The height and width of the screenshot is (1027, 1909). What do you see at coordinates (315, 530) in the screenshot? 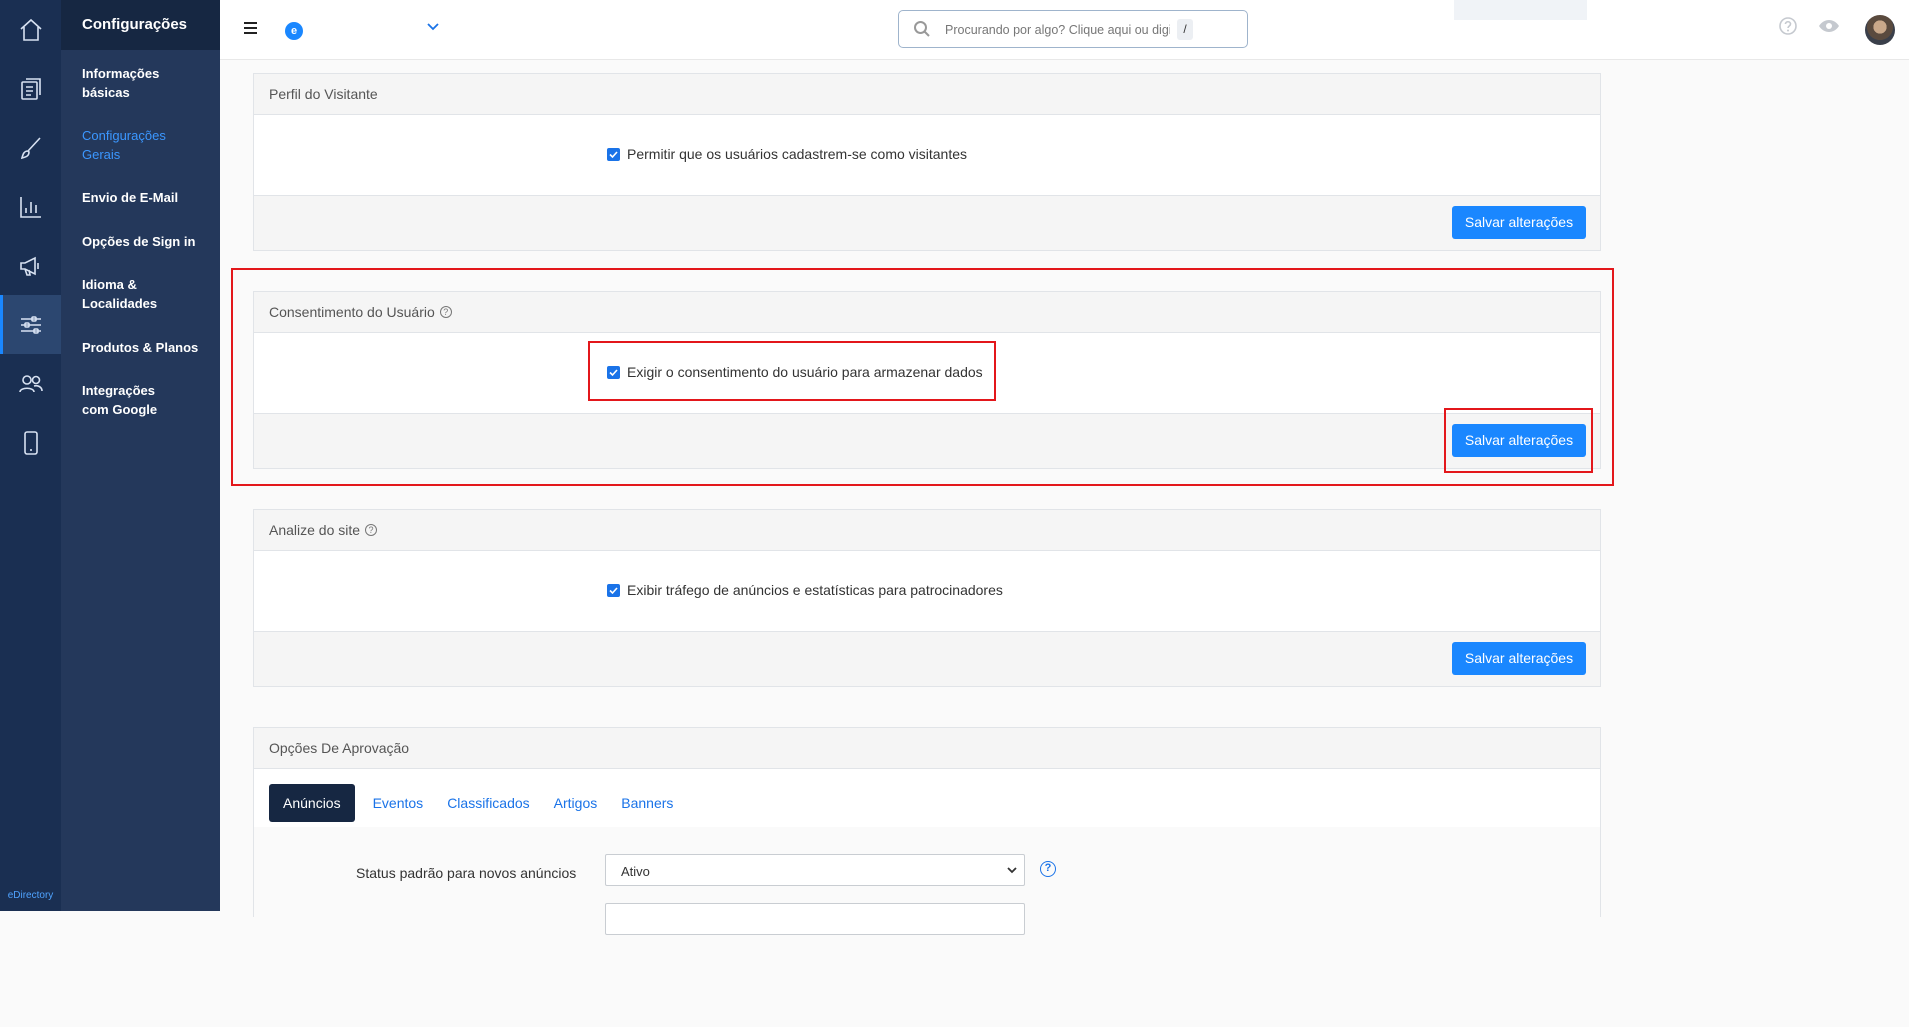
I see `site-analytics-title: Analize do site` at bounding box center [315, 530].